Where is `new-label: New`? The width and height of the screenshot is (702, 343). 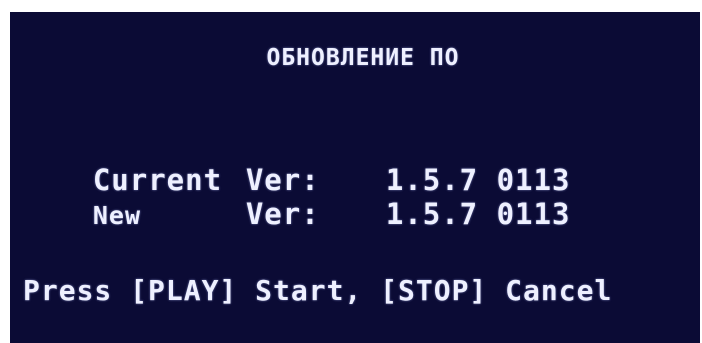 new-label: New is located at coordinates (116, 215).